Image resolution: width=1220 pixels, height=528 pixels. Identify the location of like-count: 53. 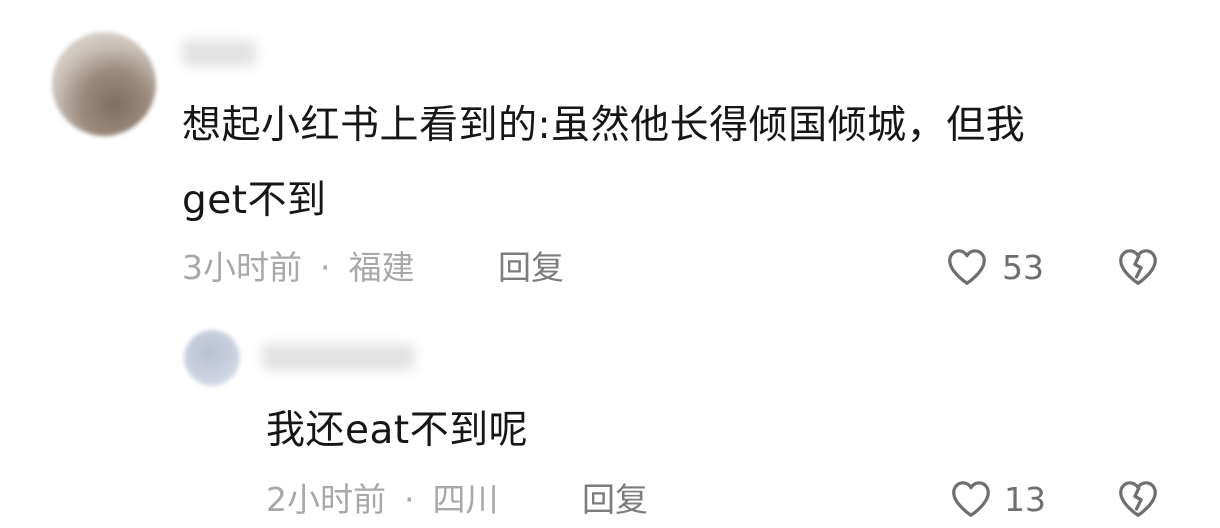
(1023, 267).